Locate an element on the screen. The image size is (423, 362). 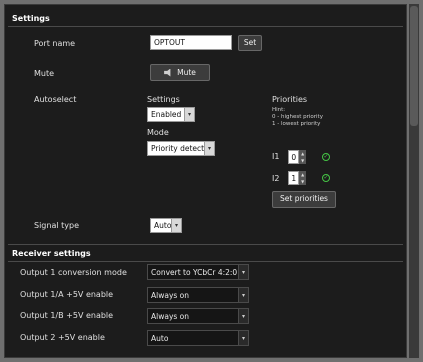
settings-divider is located at coordinates (205, 26).